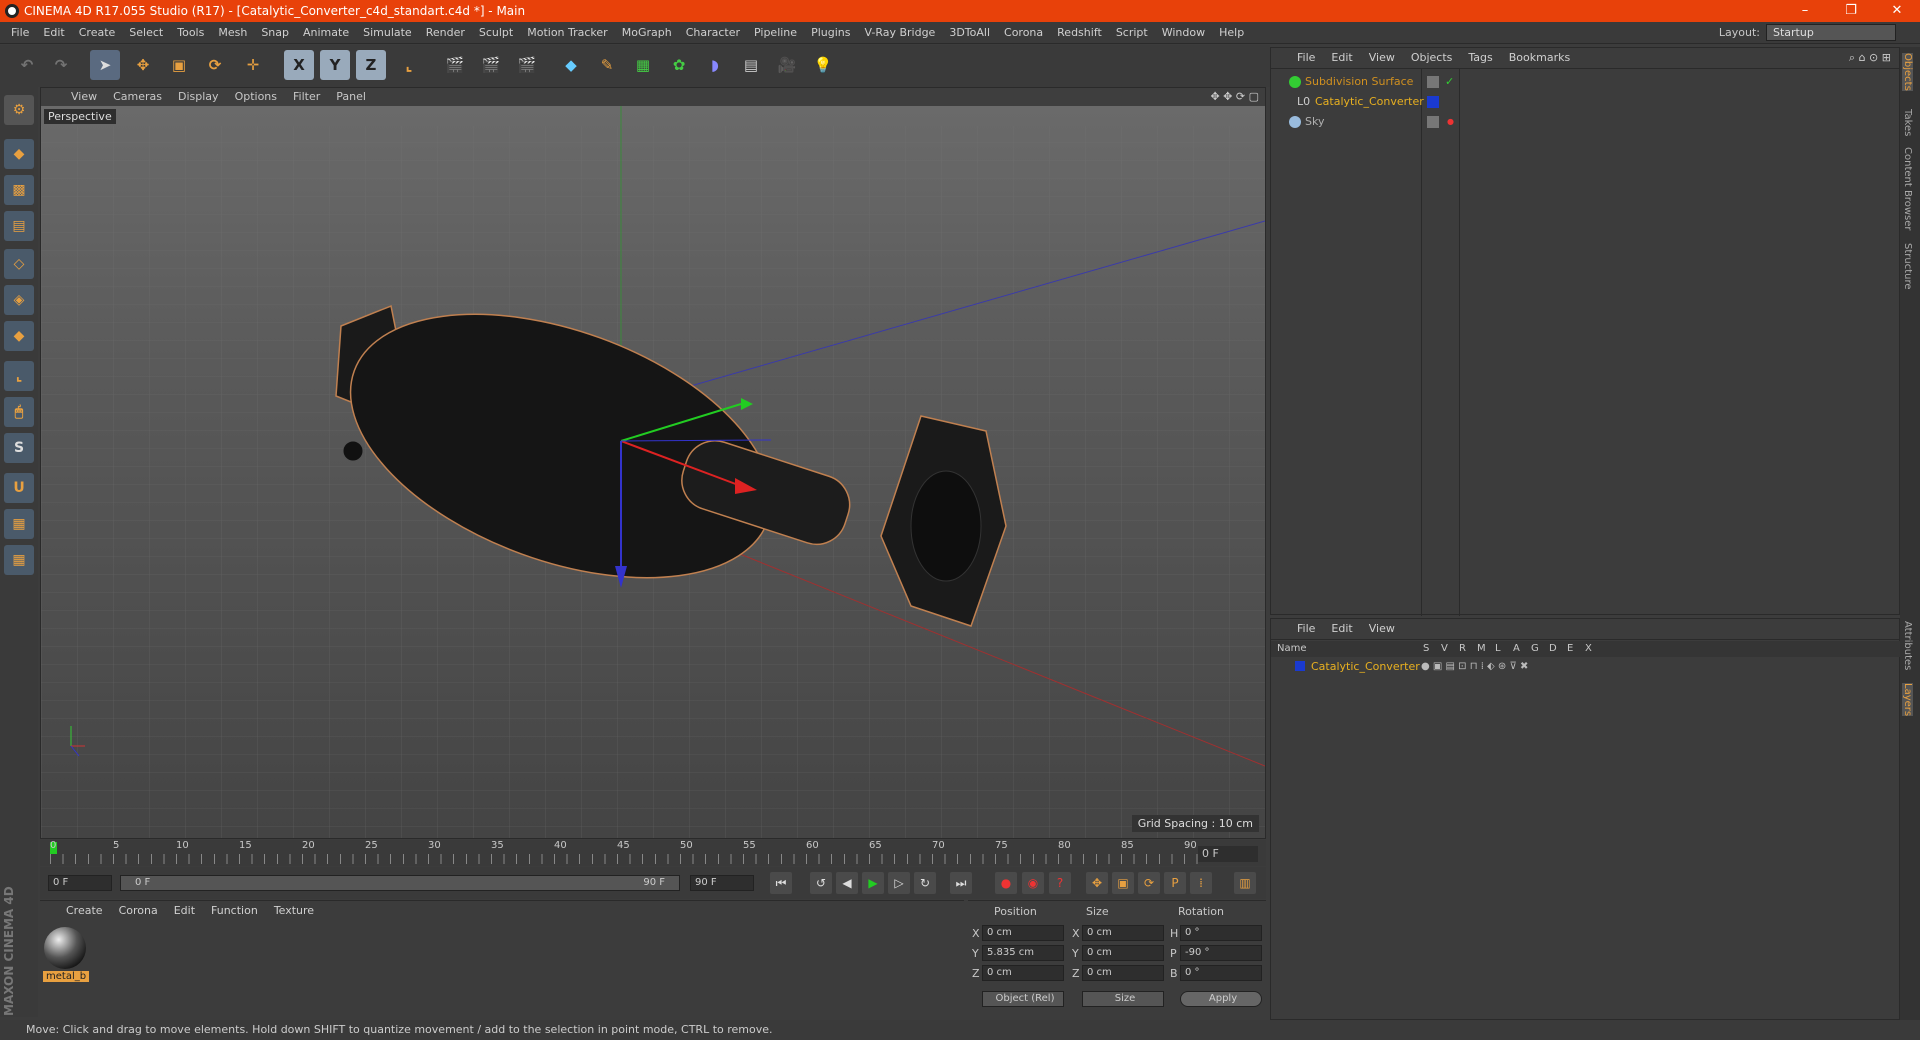 Image resolution: width=1920 pixels, height=1040 pixels. What do you see at coordinates (713, 33) in the screenshot?
I see `menu-character: Character` at bounding box center [713, 33].